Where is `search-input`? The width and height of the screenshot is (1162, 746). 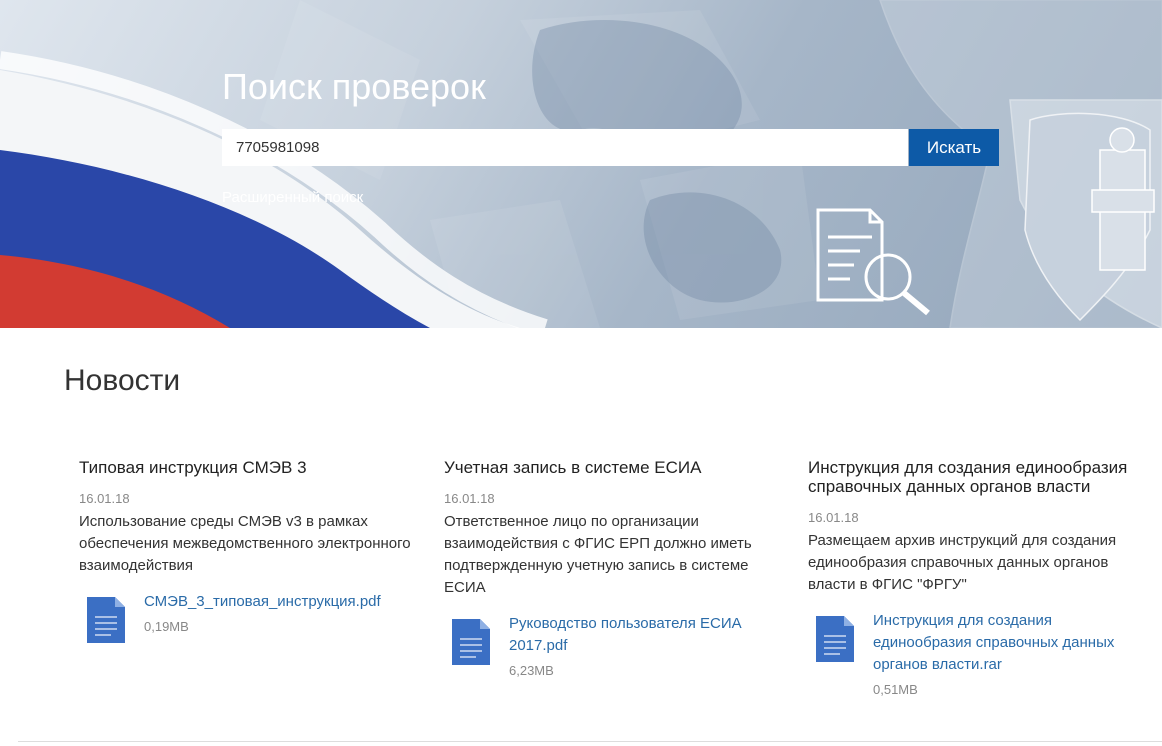
search-input is located at coordinates (565, 147).